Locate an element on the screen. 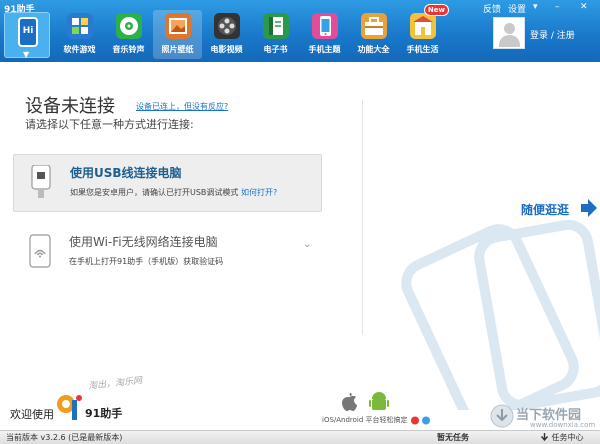 The image size is (600, 444). wifi-connect-option: 使用Wi-Fi无线网络连接电脑 在手机上打开91助手（手机版）获取验证码 ⌄ is located at coordinates (167, 253).